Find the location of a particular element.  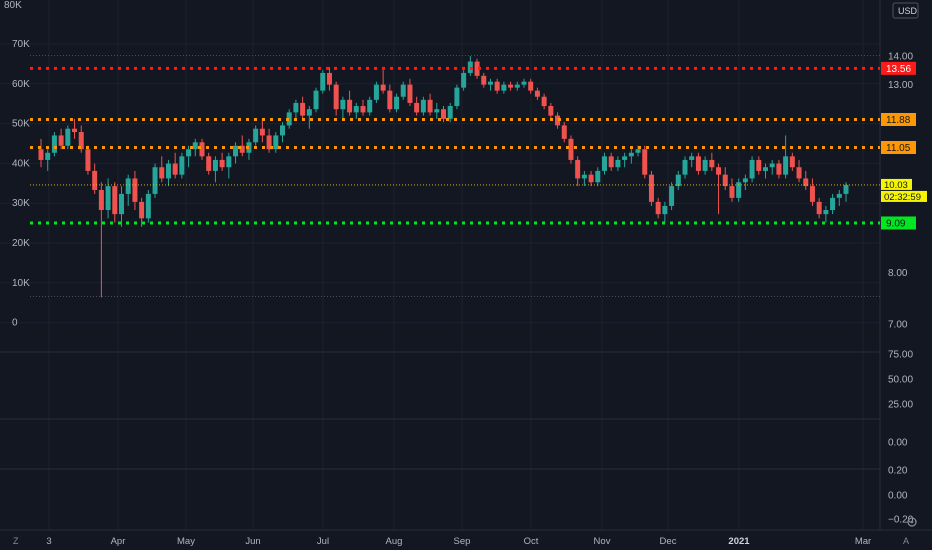

volume-axis-tick: 30K is located at coordinates (21, 203).